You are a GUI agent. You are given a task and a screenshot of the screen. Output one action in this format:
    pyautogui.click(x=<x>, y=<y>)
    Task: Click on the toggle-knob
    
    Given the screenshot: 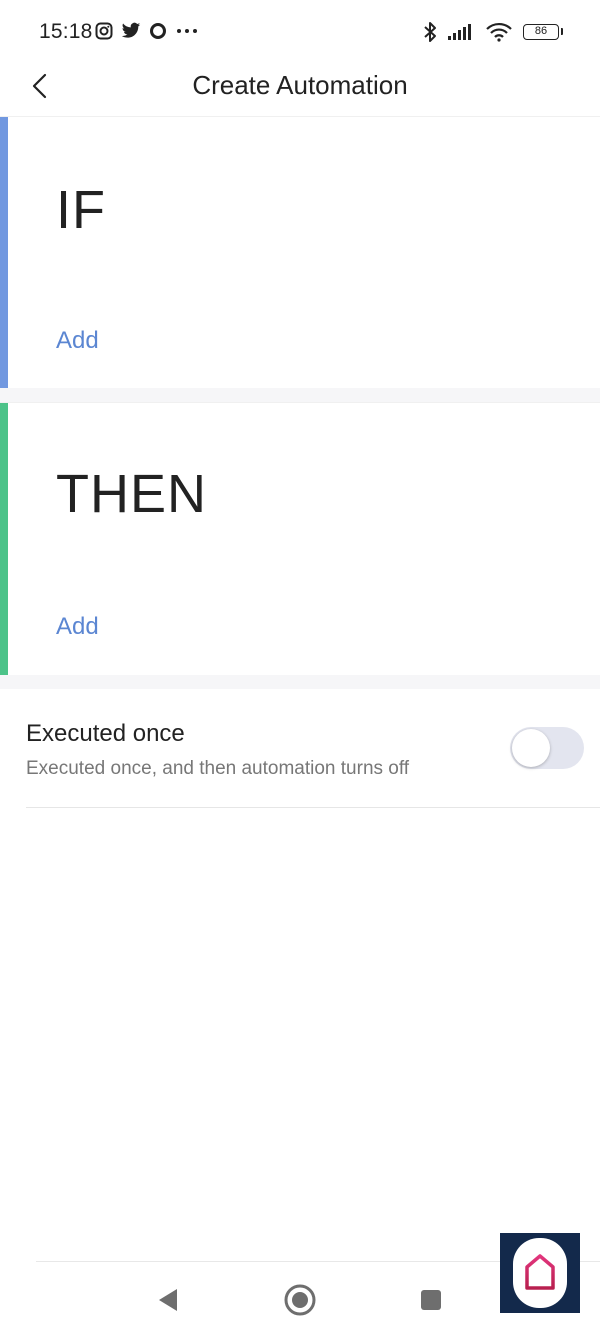 What is the action you would take?
    pyautogui.click(x=531, y=748)
    